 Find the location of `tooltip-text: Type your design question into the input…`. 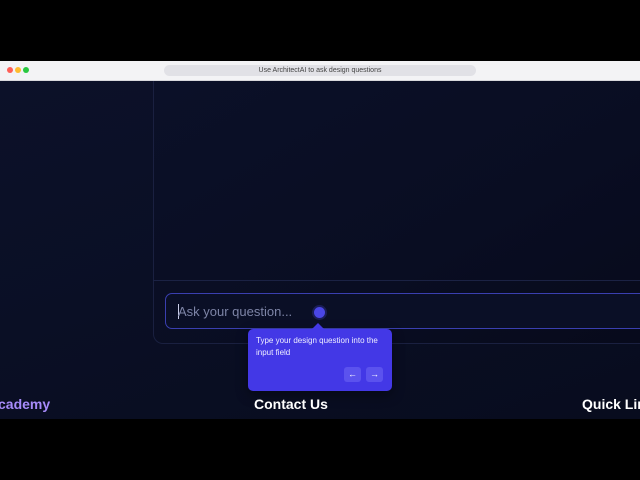

tooltip-text: Type your design question into the input… is located at coordinates (317, 346).